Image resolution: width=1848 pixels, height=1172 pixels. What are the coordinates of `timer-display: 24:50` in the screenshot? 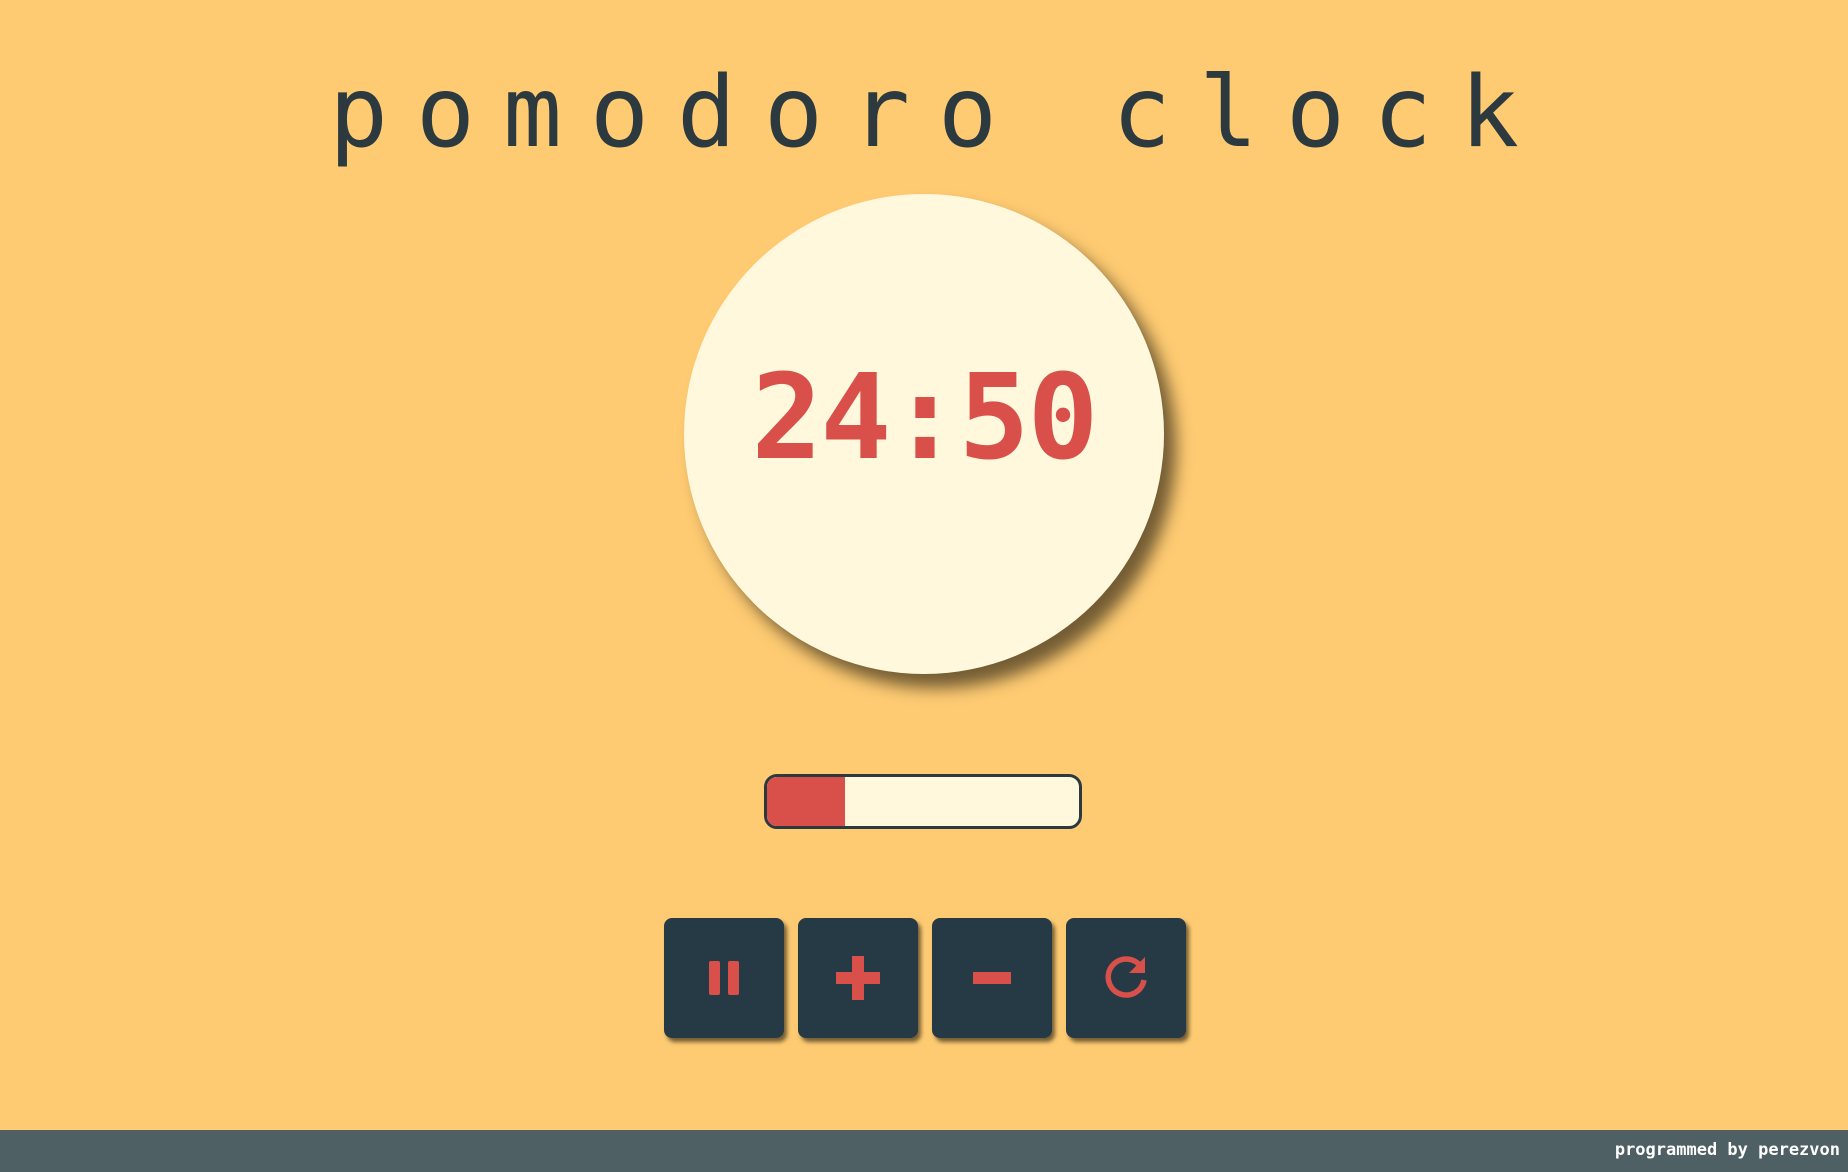 It's located at (924, 417).